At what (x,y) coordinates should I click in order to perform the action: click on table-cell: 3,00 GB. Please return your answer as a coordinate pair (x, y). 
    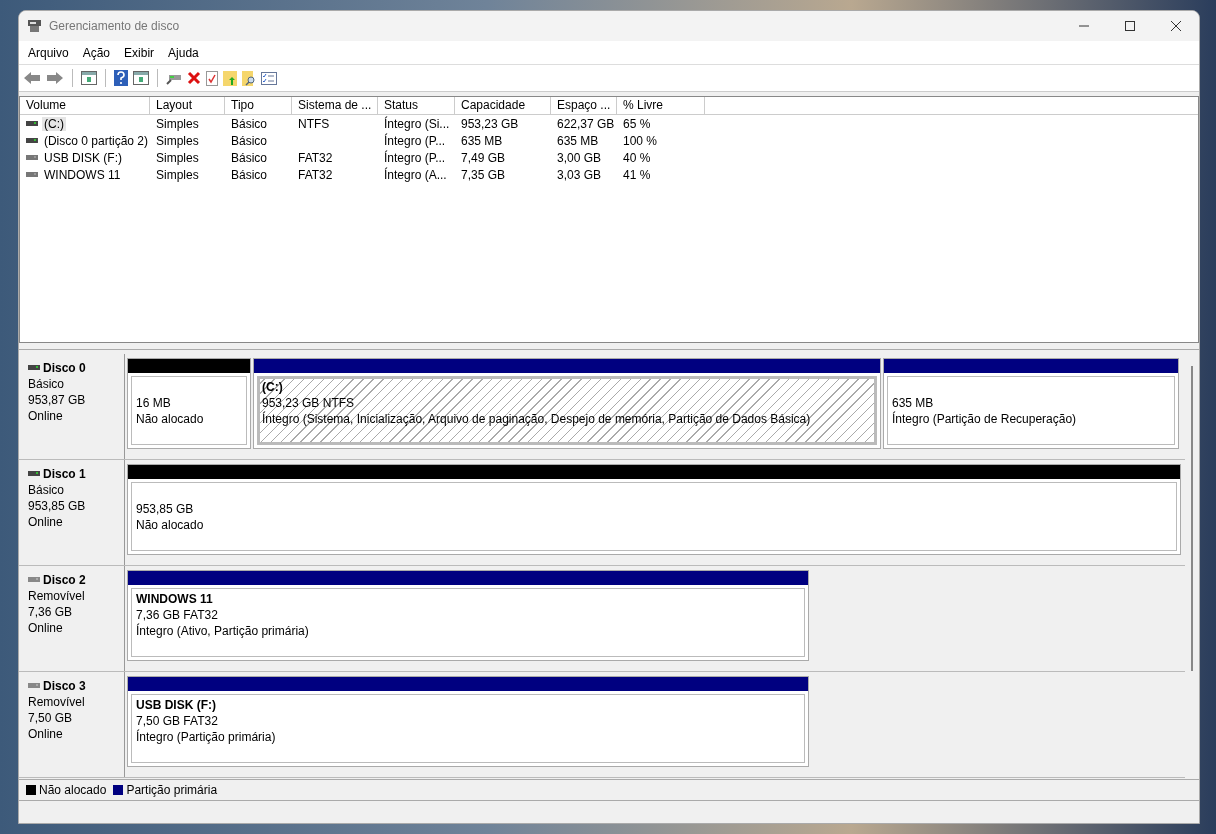
    Looking at the image, I should click on (579, 157).